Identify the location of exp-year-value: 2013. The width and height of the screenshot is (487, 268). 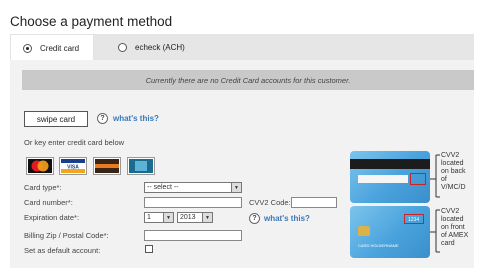
(188, 217).